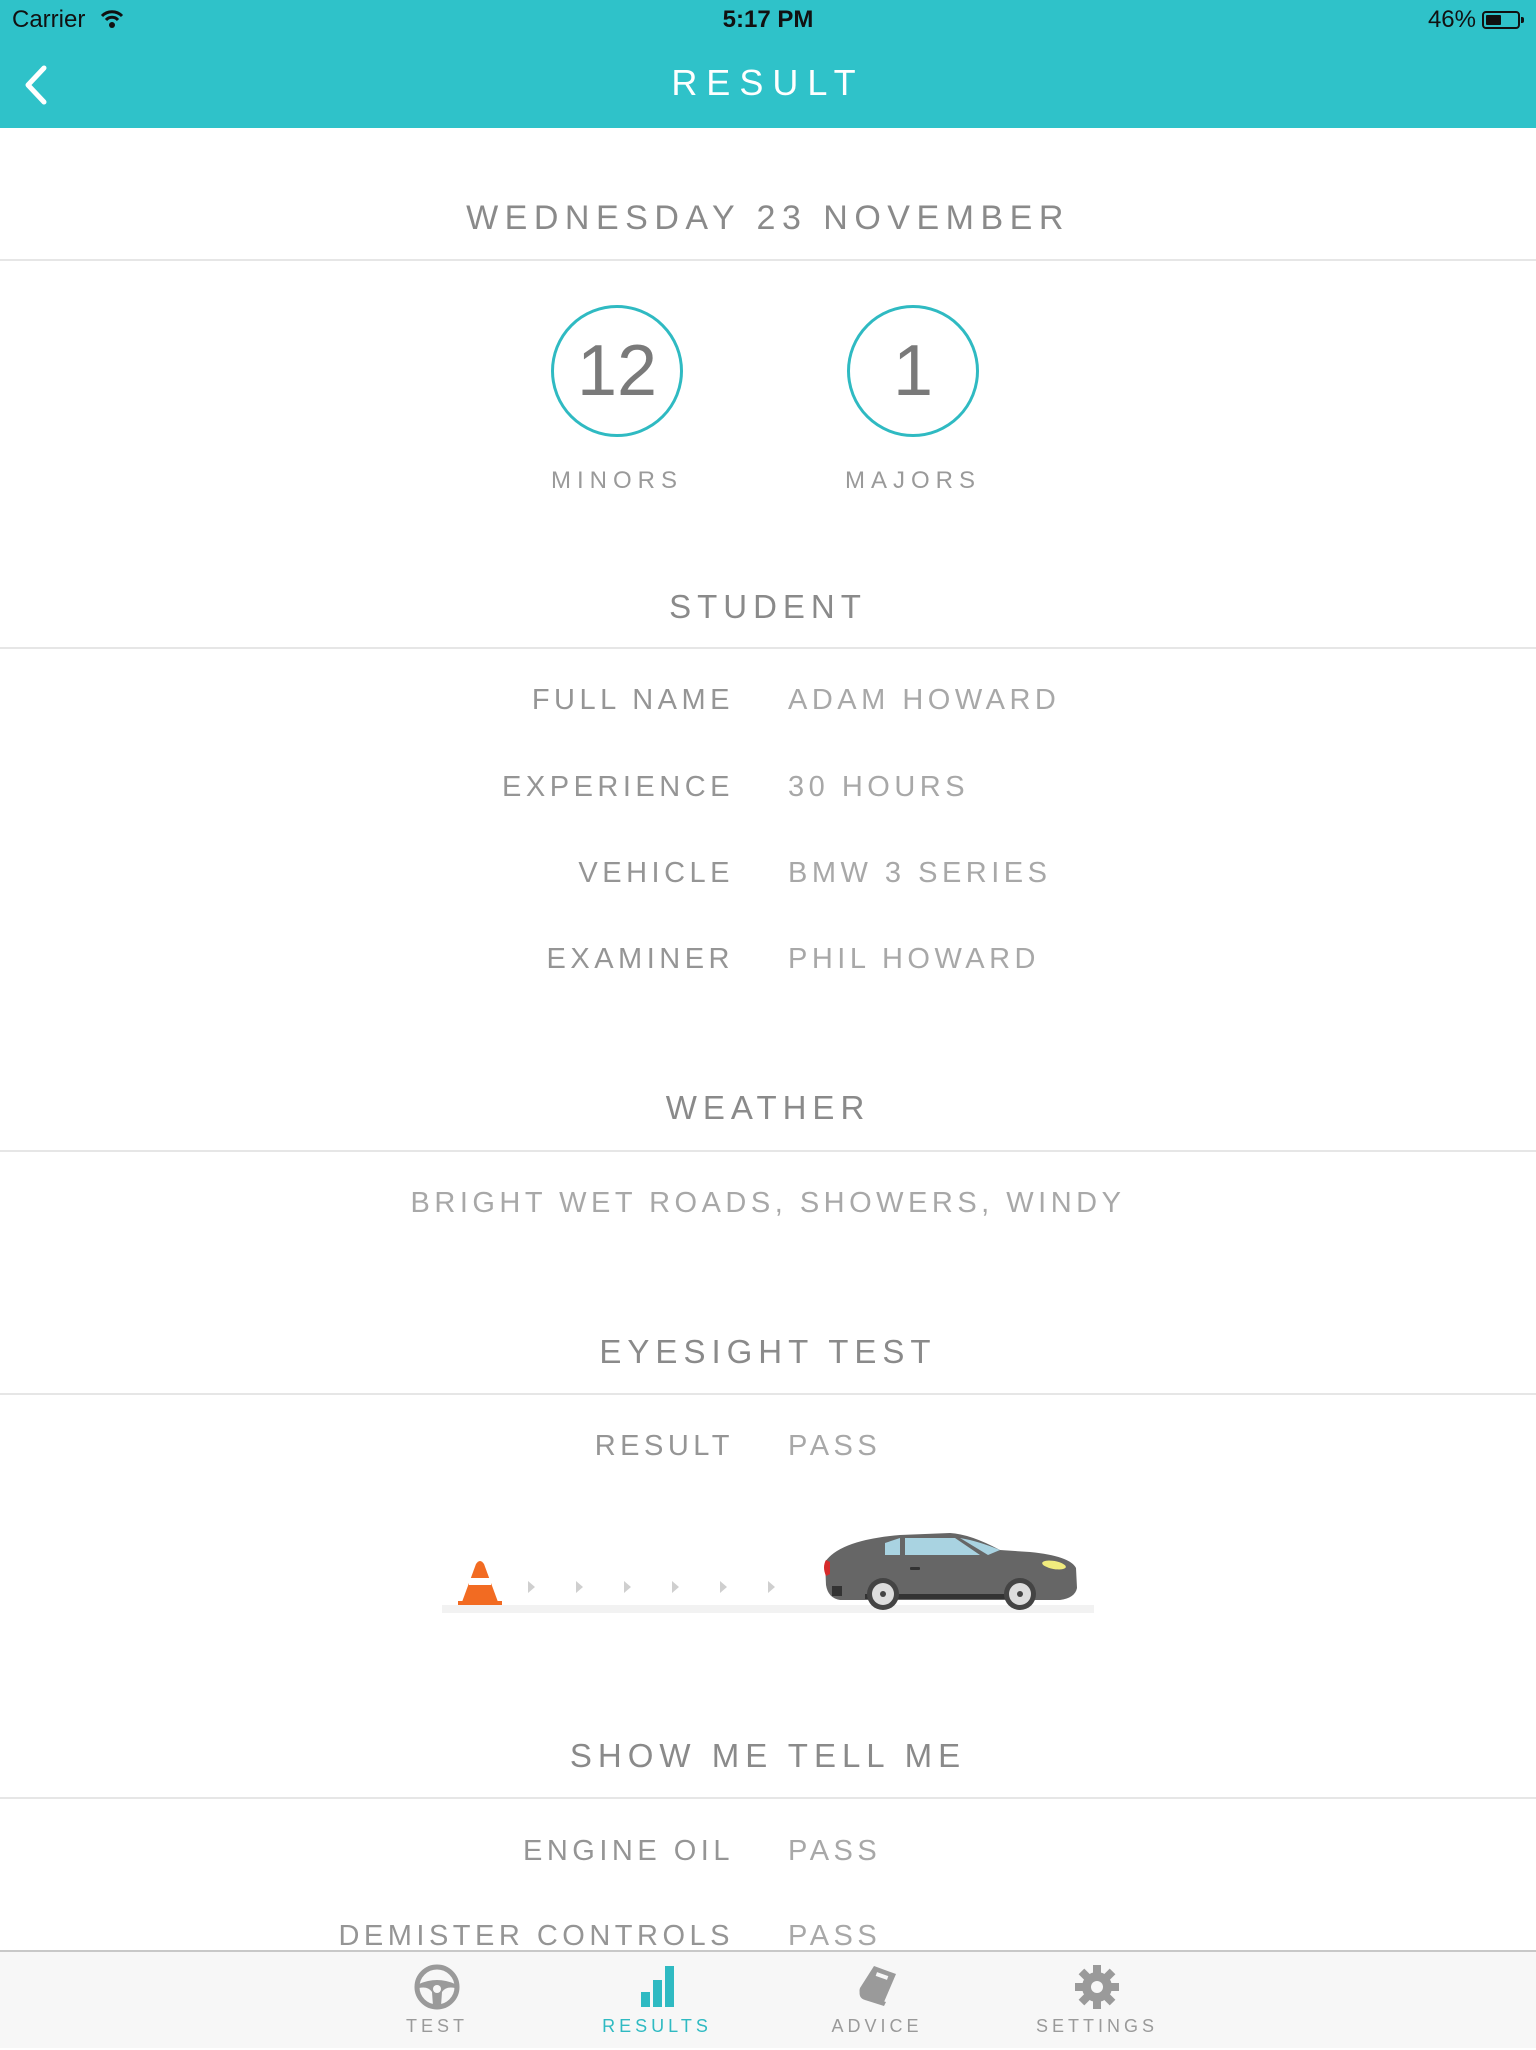 The height and width of the screenshot is (2050, 1536). I want to click on battery-percent: 46%, so click(1451, 19).